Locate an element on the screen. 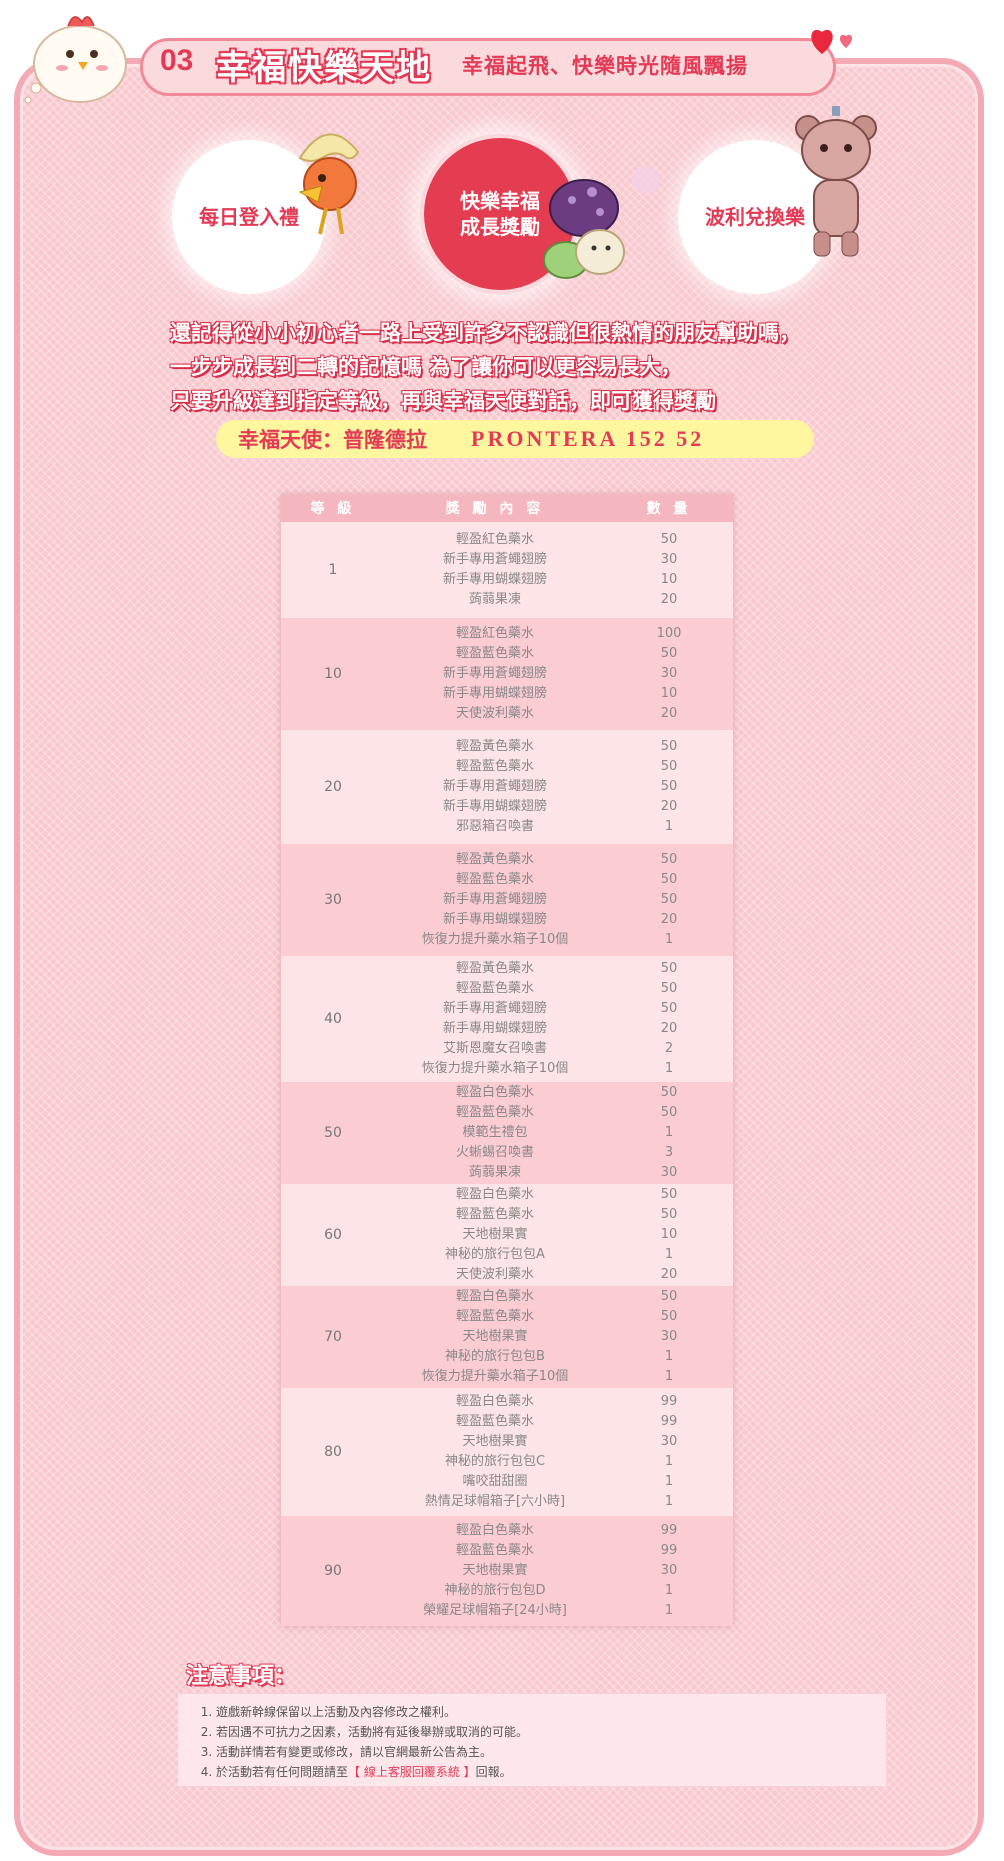 Image resolution: width=1004 pixels, height=1861 pixels. hearts-icon is located at coordinates (832, 41).